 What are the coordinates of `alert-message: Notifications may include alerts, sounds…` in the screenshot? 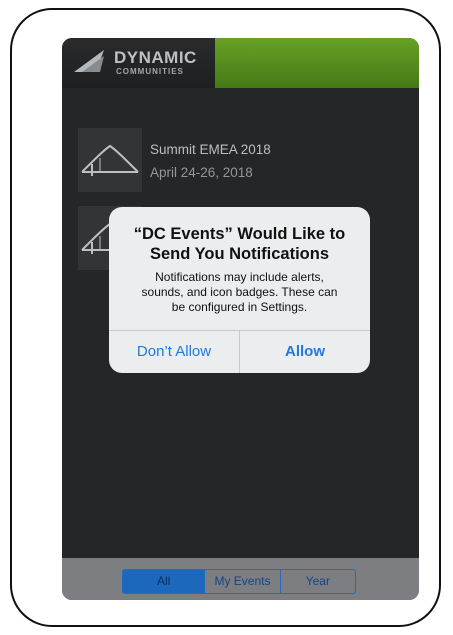 It's located at (239, 292).